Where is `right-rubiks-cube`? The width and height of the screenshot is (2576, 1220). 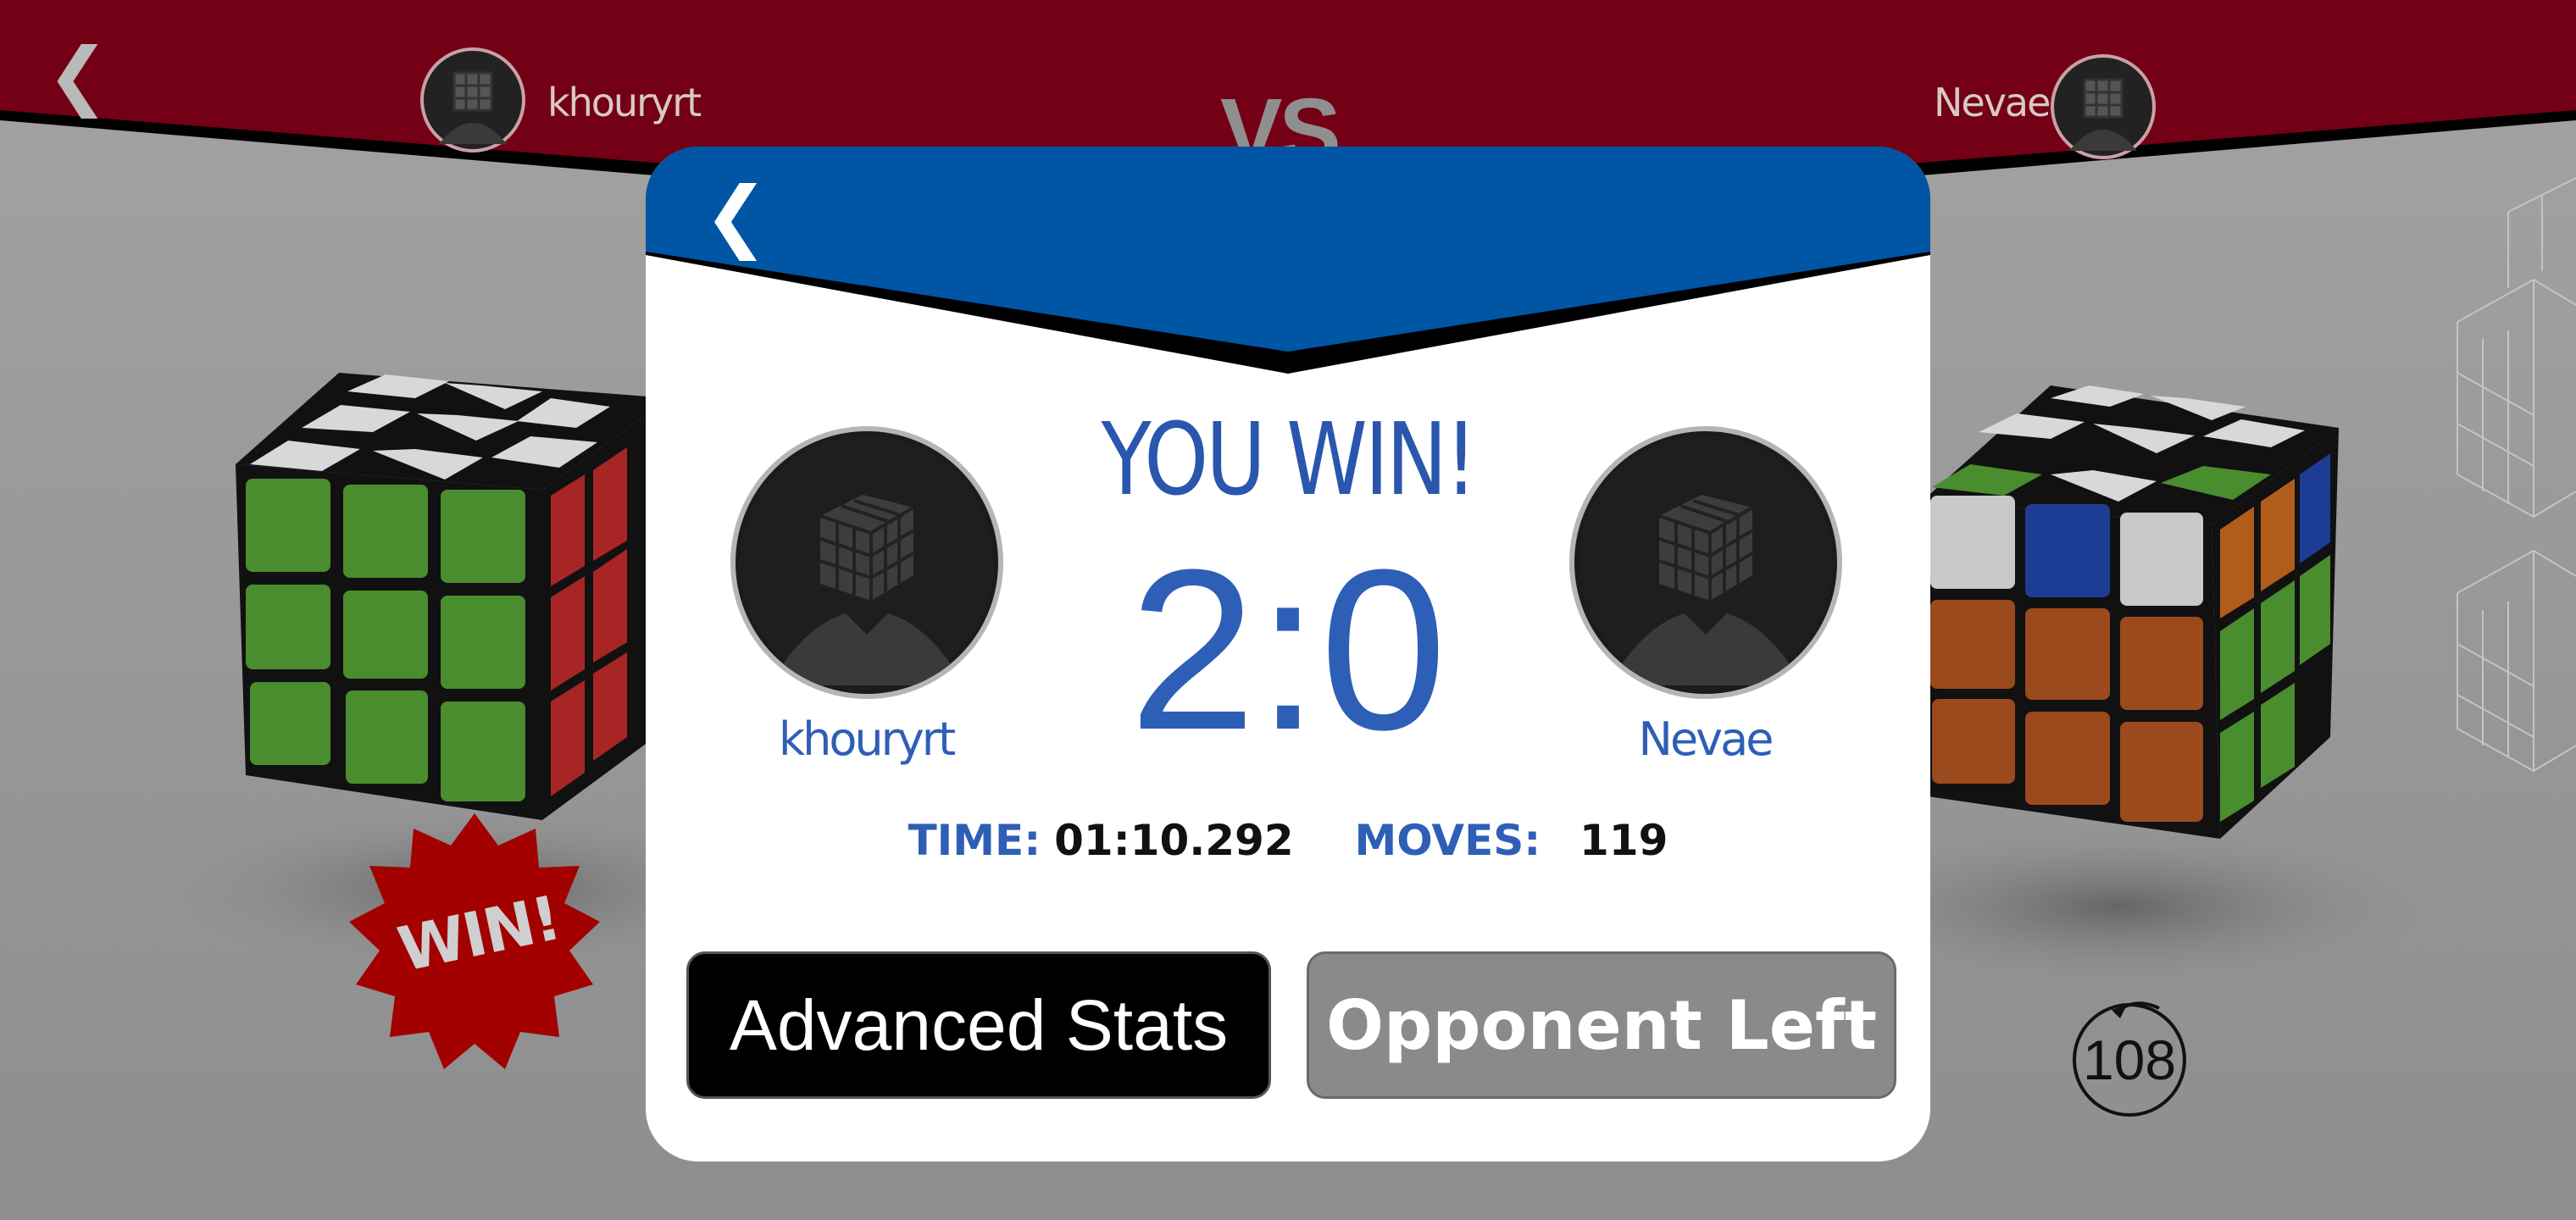
right-rubiks-cube is located at coordinates (2131, 612).